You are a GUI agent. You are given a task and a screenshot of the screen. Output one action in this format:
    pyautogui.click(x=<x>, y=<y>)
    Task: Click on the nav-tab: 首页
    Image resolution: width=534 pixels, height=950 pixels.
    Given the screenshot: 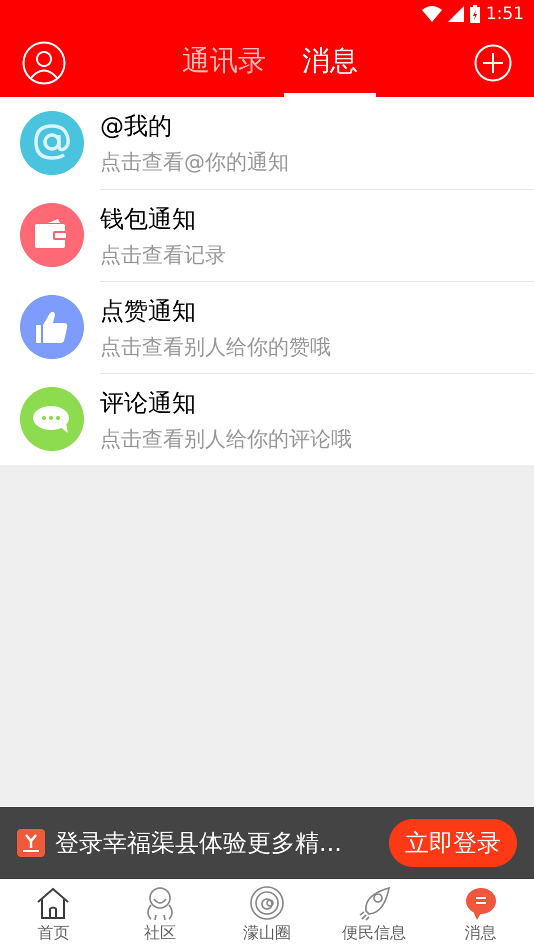 What is the action you would take?
    pyautogui.click(x=53, y=914)
    